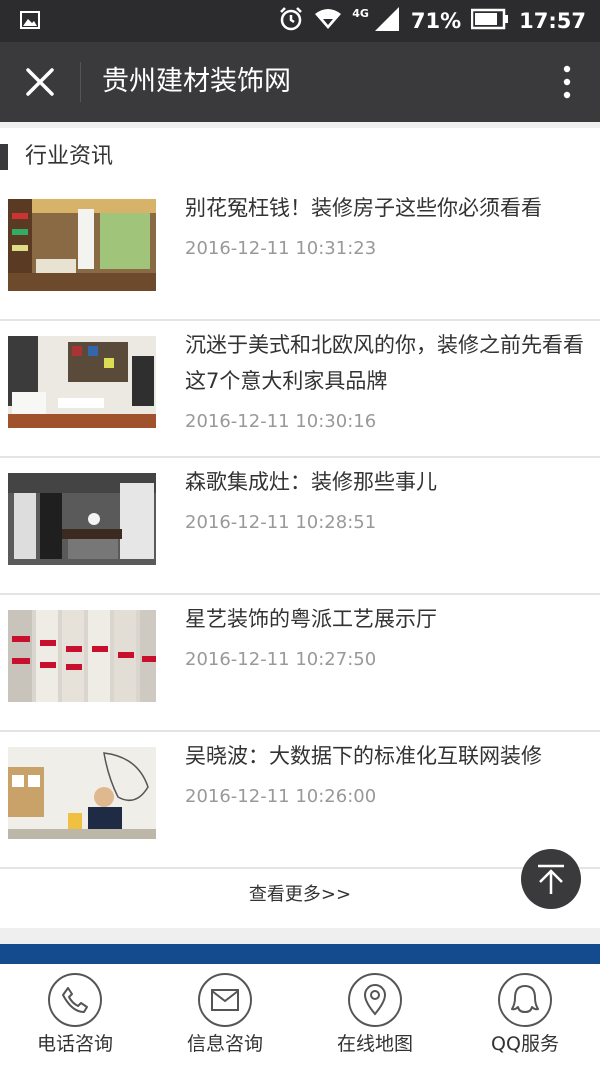  I want to click on nav-label: QQ服务, so click(525, 1044).